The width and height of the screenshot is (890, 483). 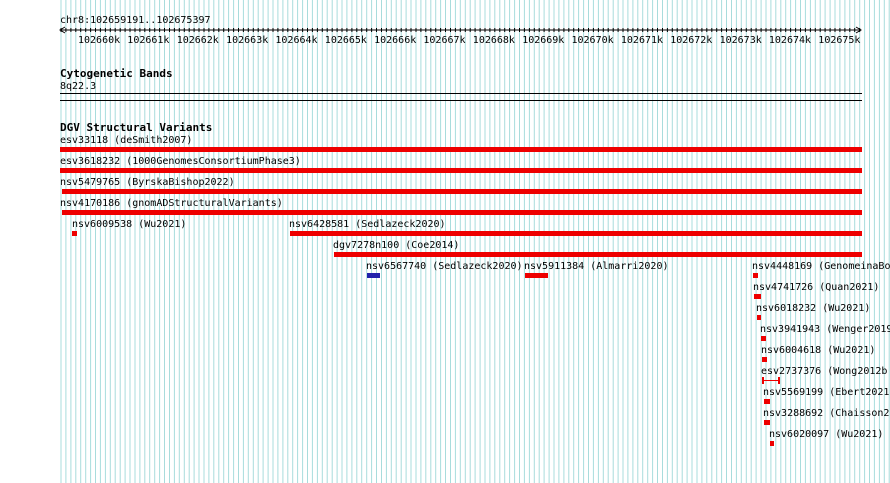 I want to click on ruler-tick-label: 102666k, so click(x=395, y=40).